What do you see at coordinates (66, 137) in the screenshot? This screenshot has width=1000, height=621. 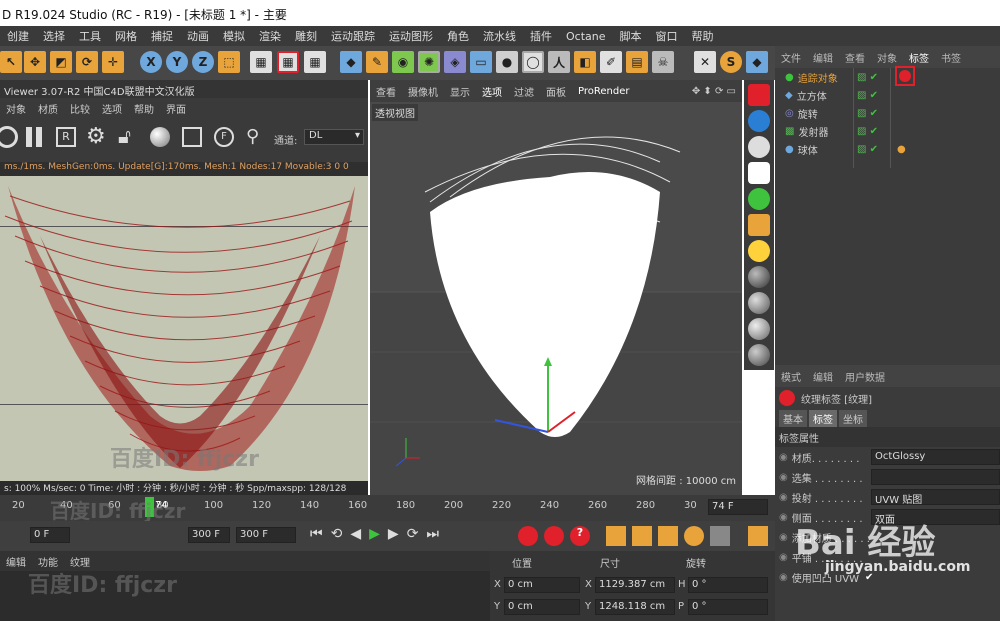 I see `region-render-icon: R` at bounding box center [66, 137].